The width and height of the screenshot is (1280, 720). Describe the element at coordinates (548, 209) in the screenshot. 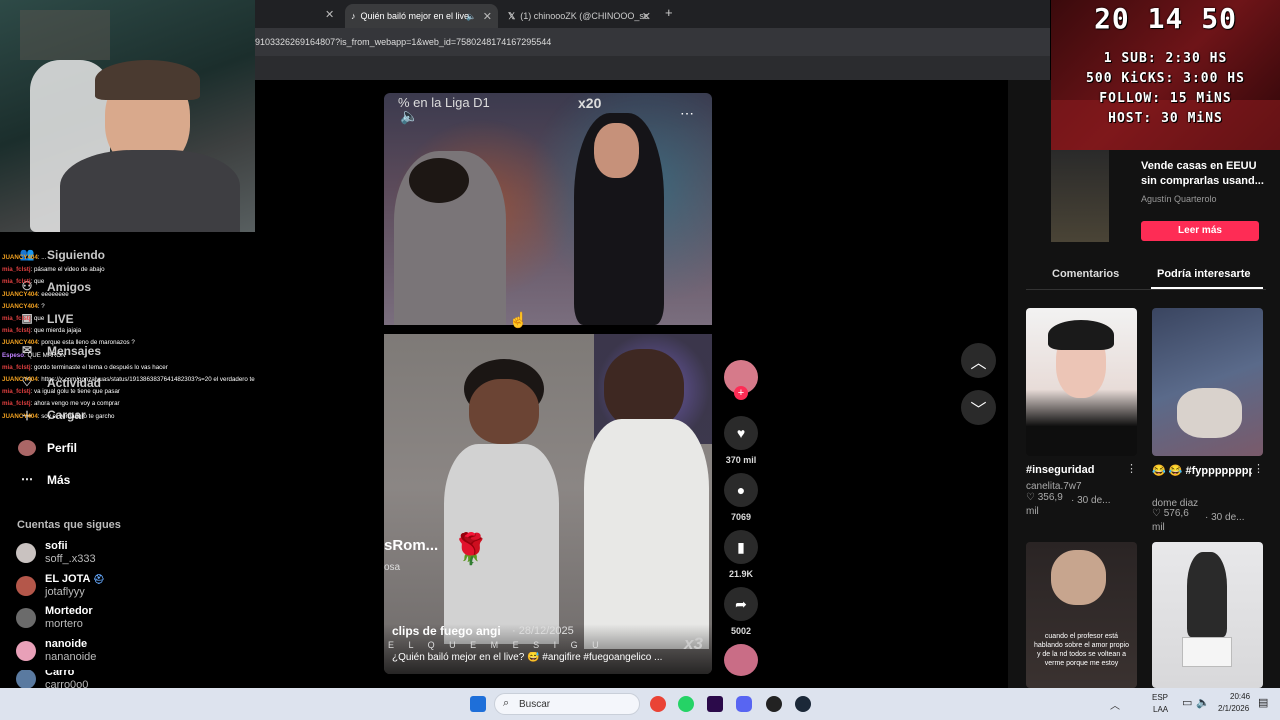

I see `video-top-clip: % en la Liga D1 x20 🔈 ⋯` at that location.